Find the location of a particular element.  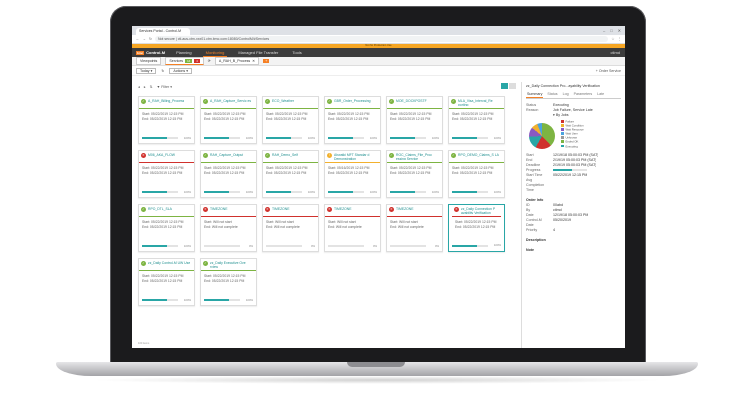

service-name: MOE_DOCKPOSTF is located at coordinates (411, 102).